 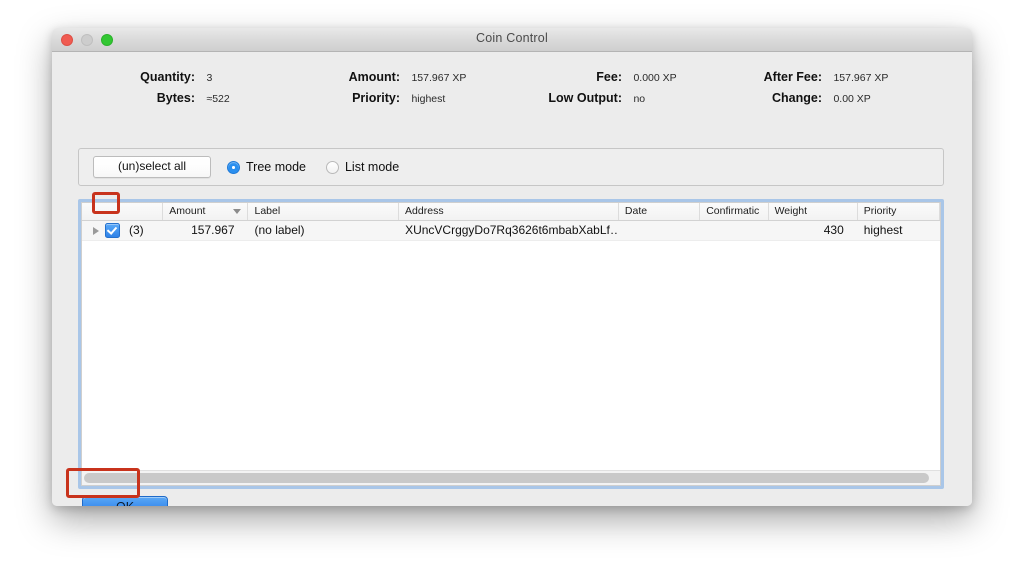 I want to click on stat-priority: Priority: highest, so click(x=372, y=98).